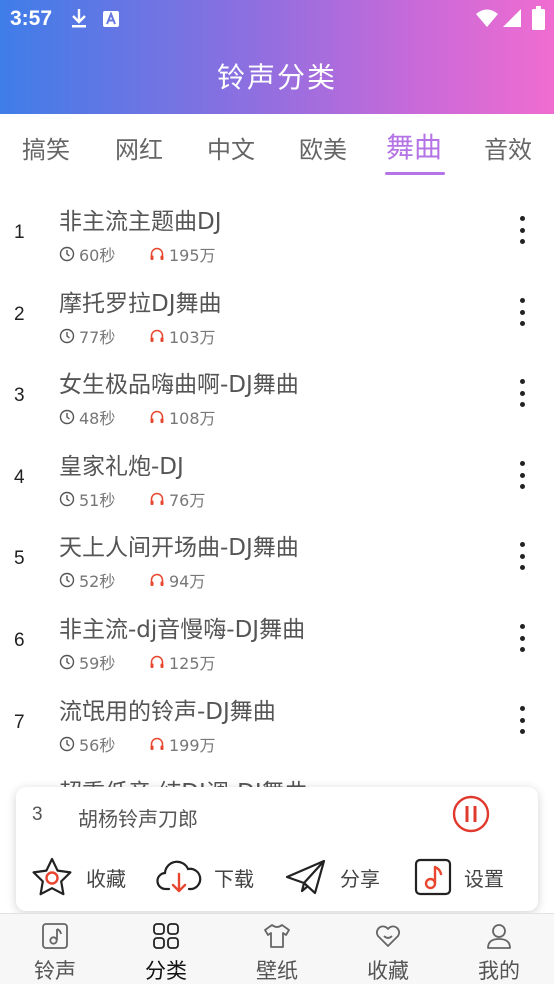  What do you see at coordinates (277, 936) in the screenshot?
I see `shirt-icon` at bounding box center [277, 936].